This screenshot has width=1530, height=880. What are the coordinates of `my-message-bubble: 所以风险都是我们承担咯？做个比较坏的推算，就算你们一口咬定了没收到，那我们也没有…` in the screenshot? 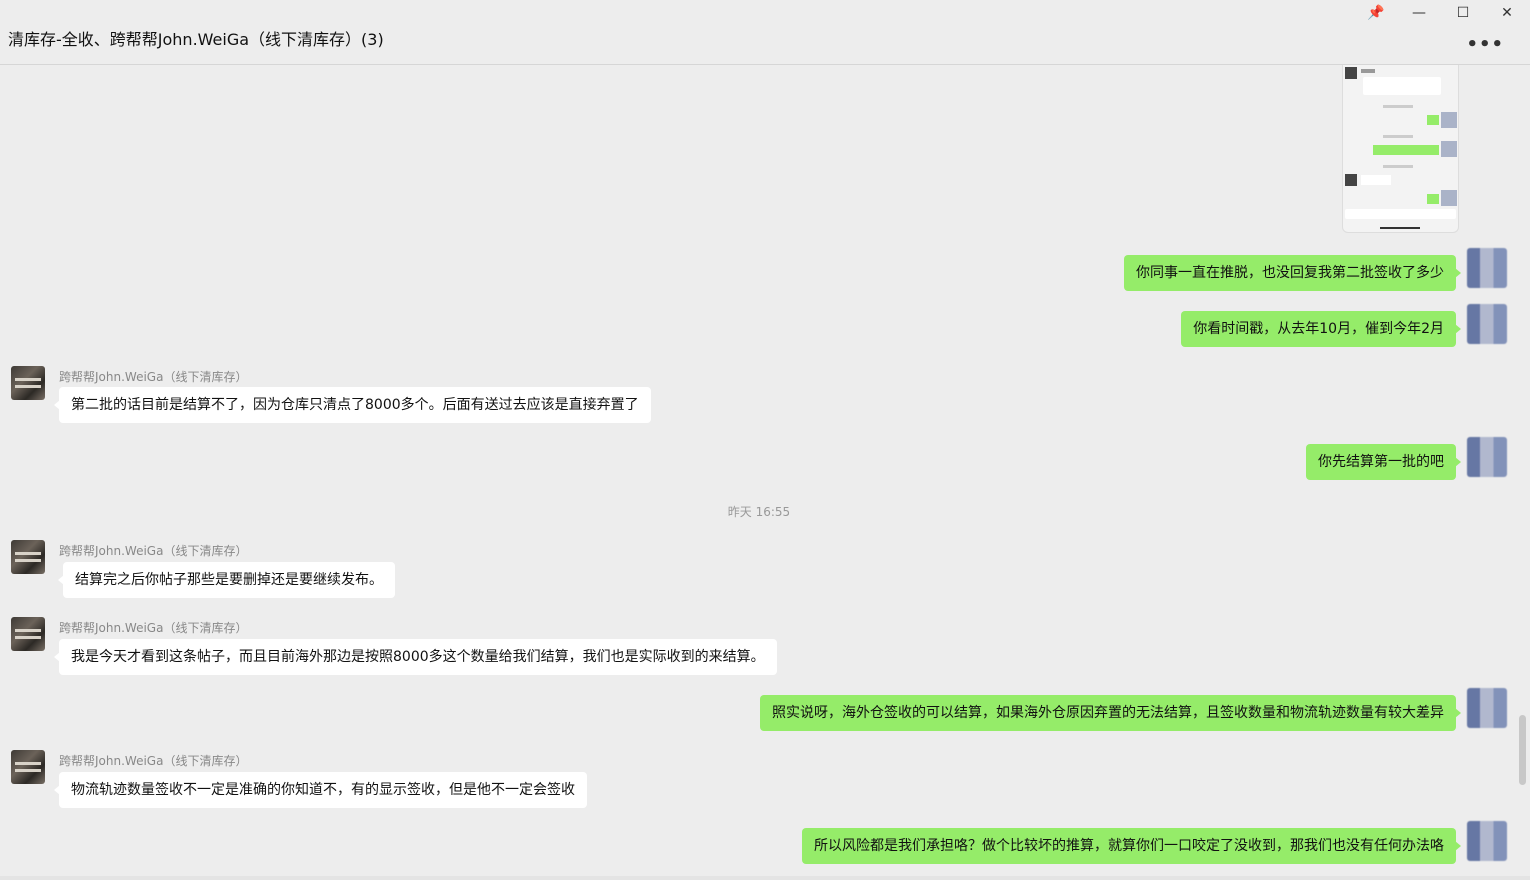 It's located at (1131, 846).